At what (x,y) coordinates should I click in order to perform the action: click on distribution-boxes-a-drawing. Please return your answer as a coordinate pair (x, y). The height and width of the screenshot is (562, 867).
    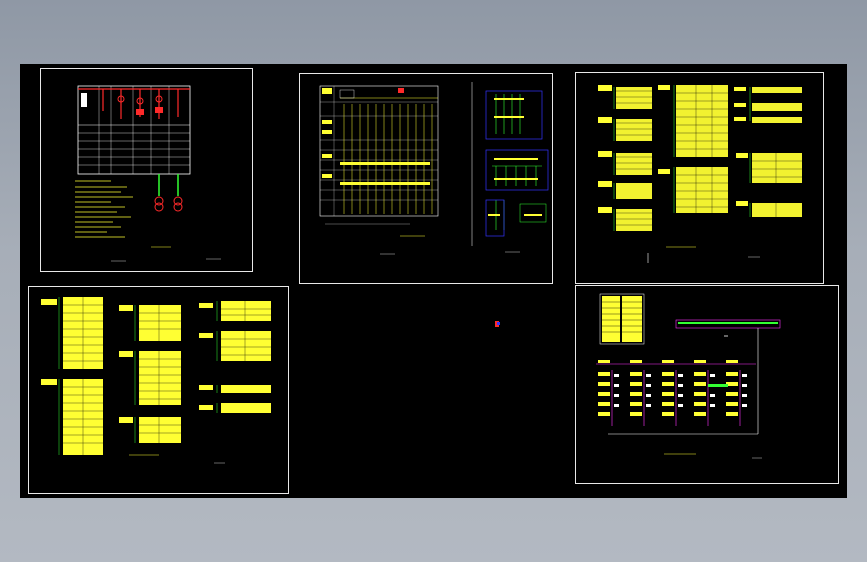
    Looking at the image, I should click on (700, 174).